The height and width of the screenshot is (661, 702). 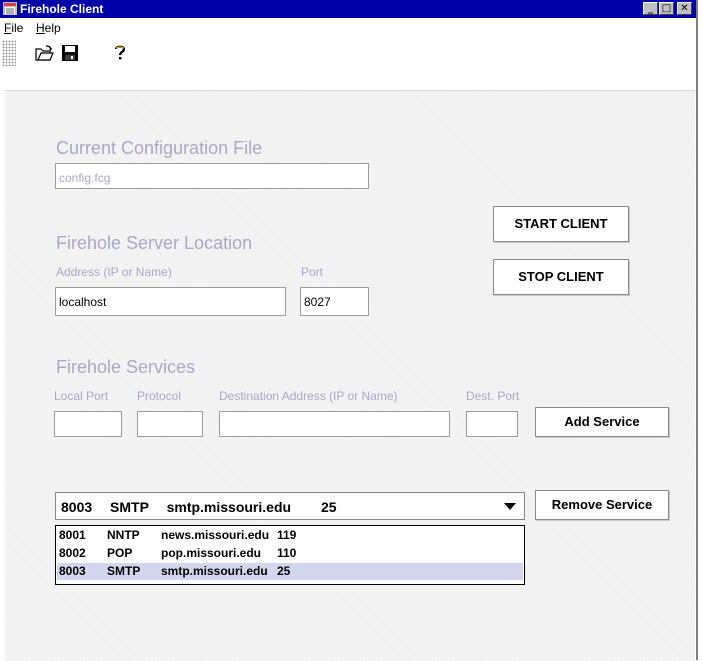 What do you see at coordinates (493, 396) in the screenshot?
I see `dest-port-label: Dest. Port` at bounding box center [493, 396].